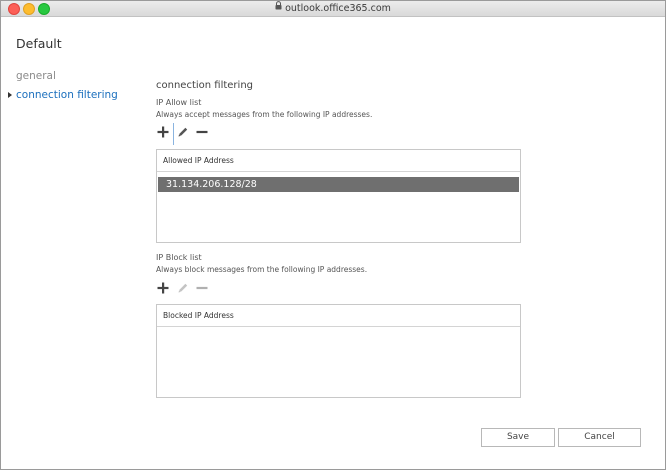  I want to click on edit-allowed-ip-button, so click(183, 132).